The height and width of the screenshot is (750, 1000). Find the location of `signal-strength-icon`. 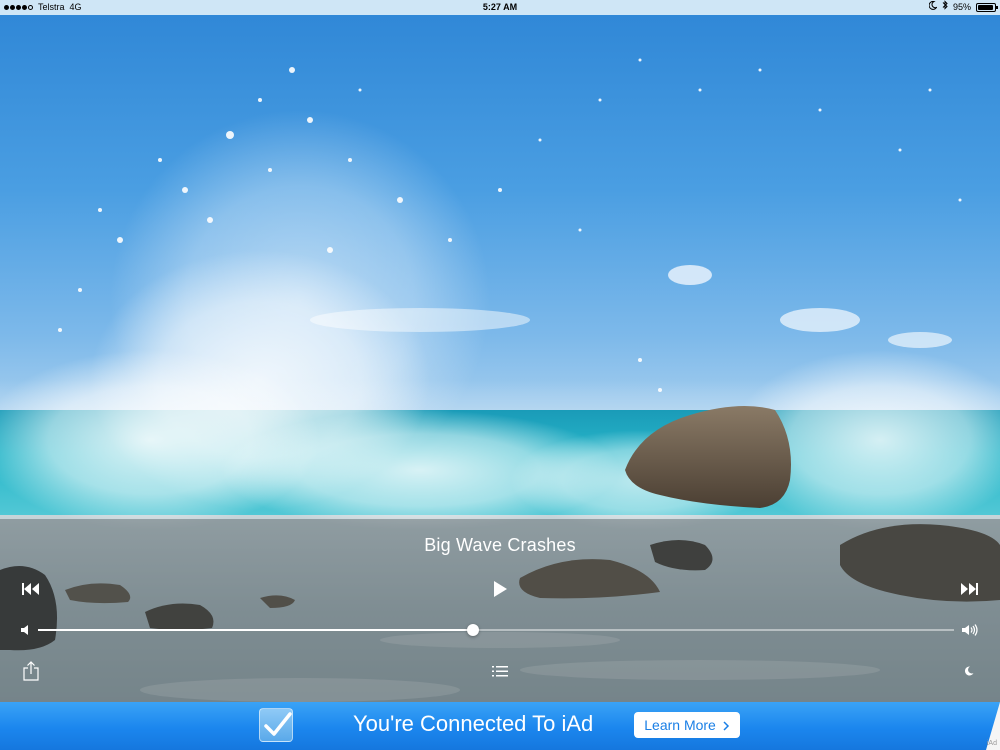

signal-strength-icon is located at coordinates (18, 7).